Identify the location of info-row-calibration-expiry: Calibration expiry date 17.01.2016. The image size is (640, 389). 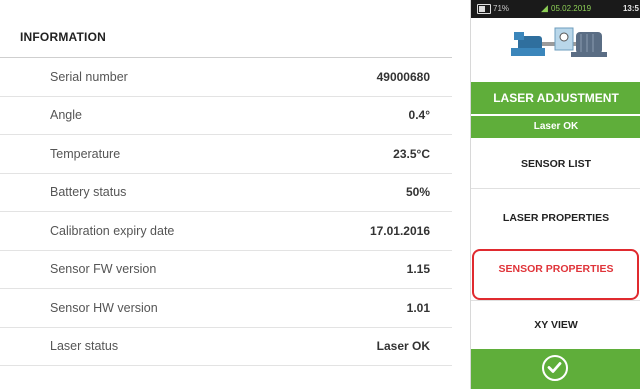
(226, 231).